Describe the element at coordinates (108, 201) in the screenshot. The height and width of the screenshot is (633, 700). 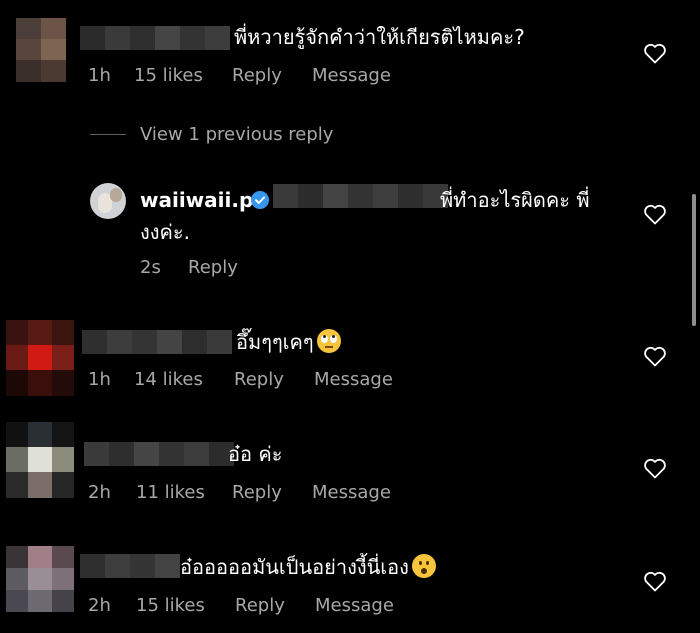
I see `avatar` at that location.